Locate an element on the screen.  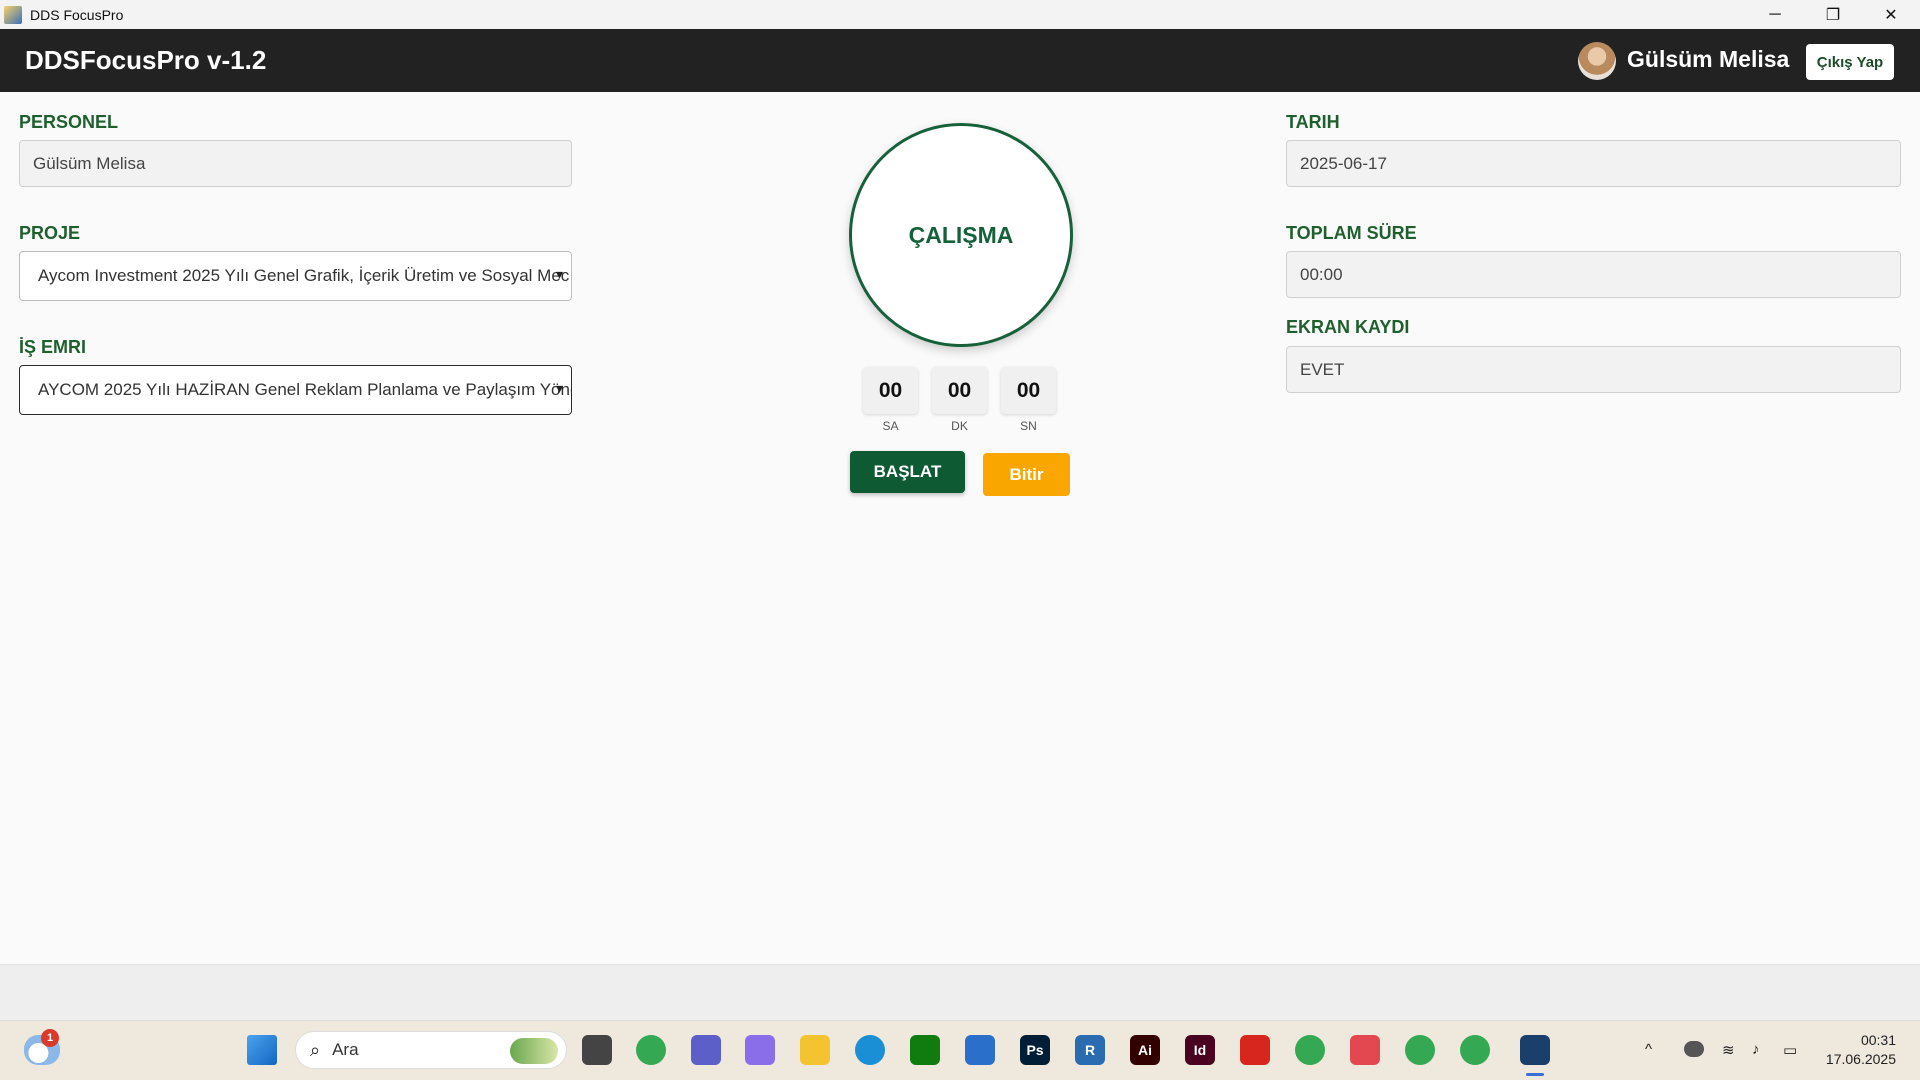
indesign-icon: Id is located at coordinates (1200, 1050).